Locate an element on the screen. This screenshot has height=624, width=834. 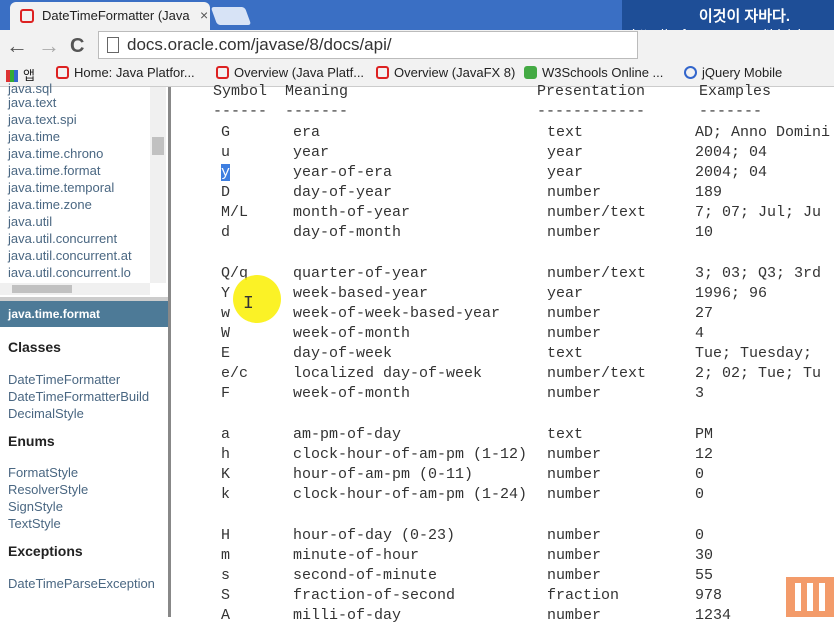
package-link: java.util is located at coordinates (30, 221).